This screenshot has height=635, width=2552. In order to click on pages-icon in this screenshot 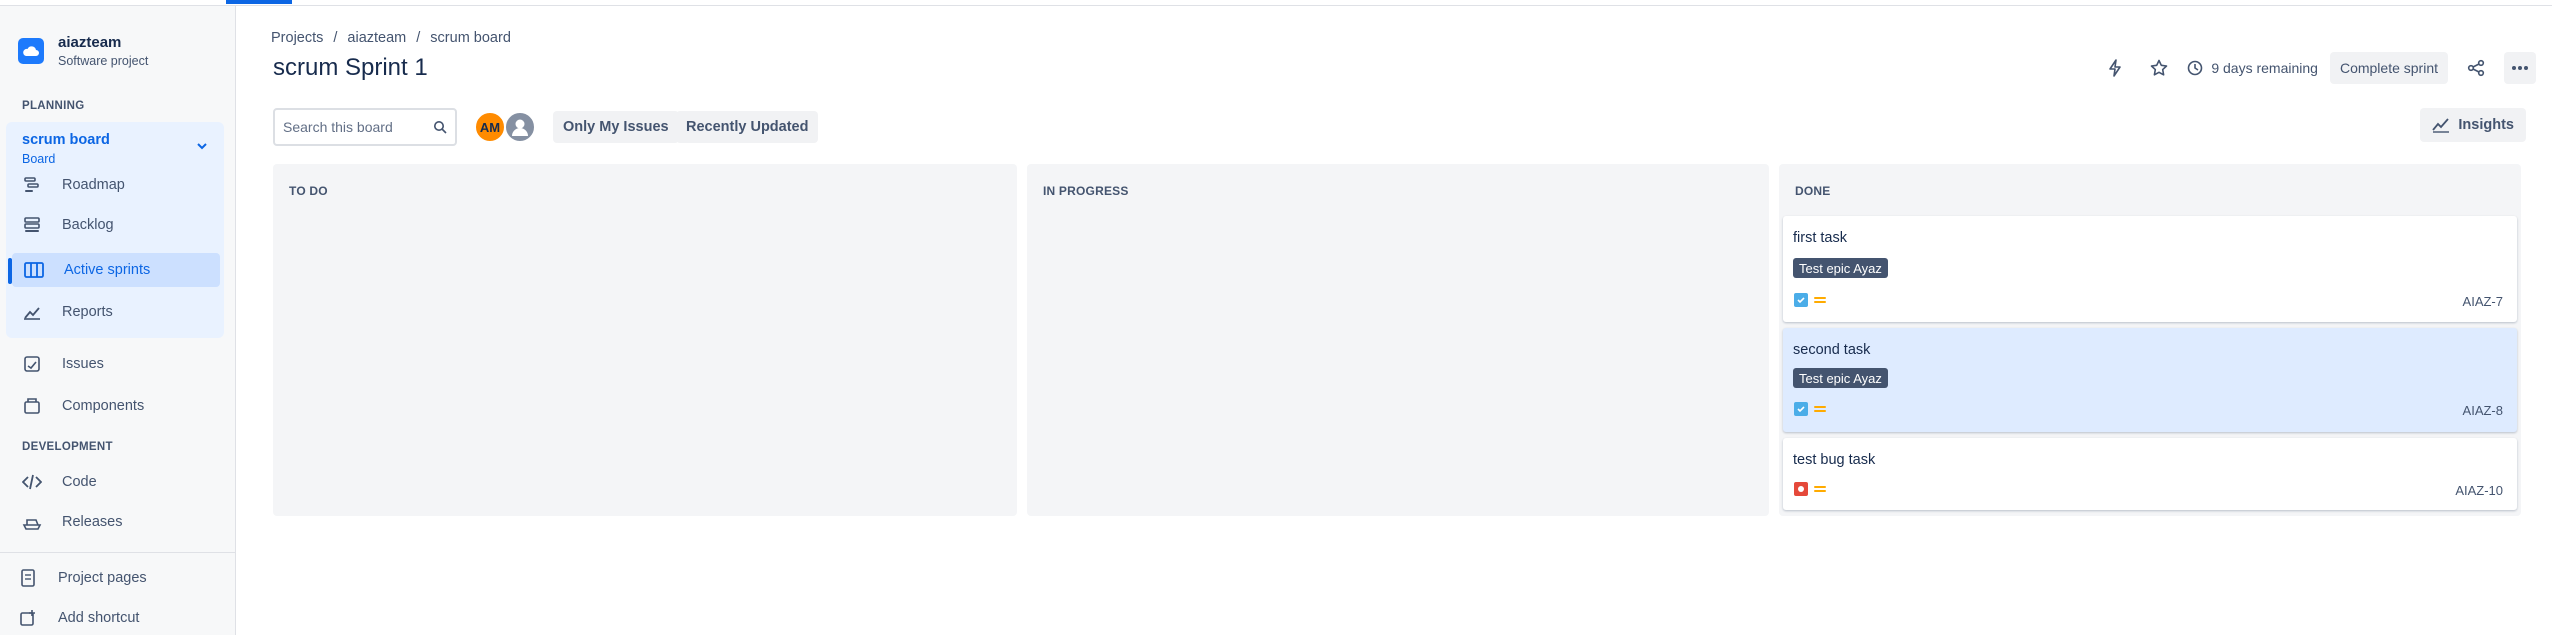, I will do `click(28, 578)`.